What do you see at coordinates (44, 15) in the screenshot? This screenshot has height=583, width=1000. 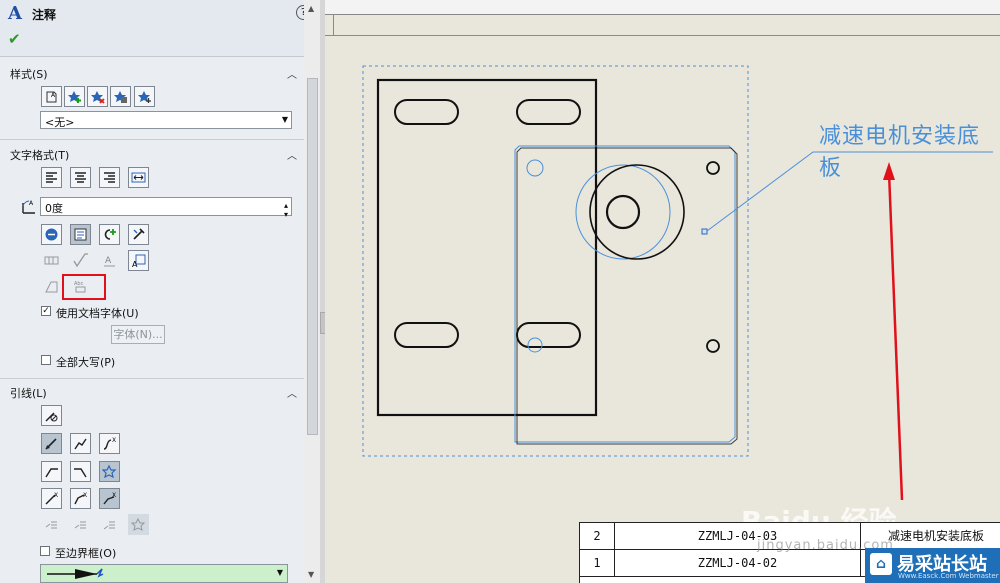 I see `panel-title: 注释` at bounding box center [44, 15].